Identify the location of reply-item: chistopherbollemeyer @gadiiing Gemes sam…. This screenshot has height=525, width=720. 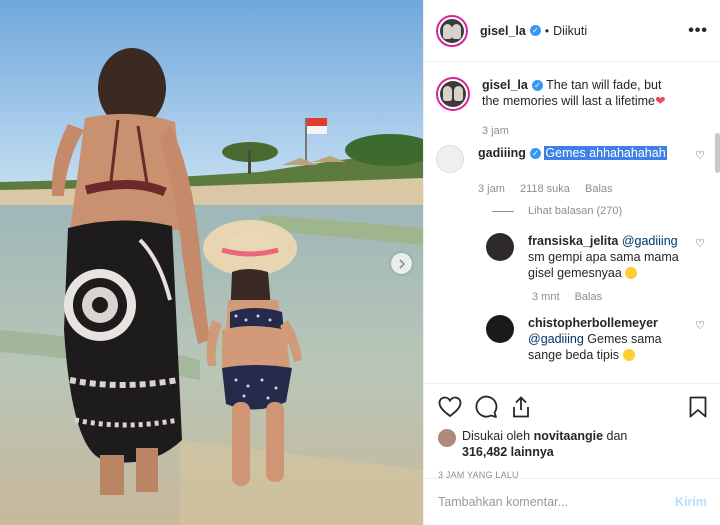
(595, 339).